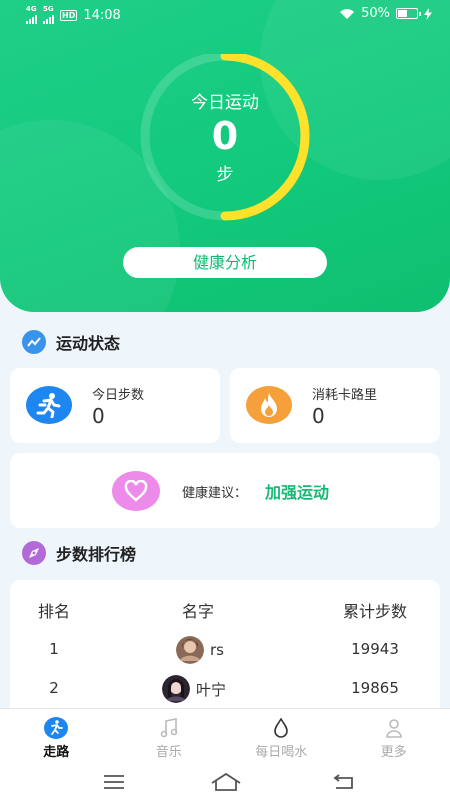 The height and width of the screenshot is (800, 450). I want to click on row-name: 叶宁, so click(211, 689).